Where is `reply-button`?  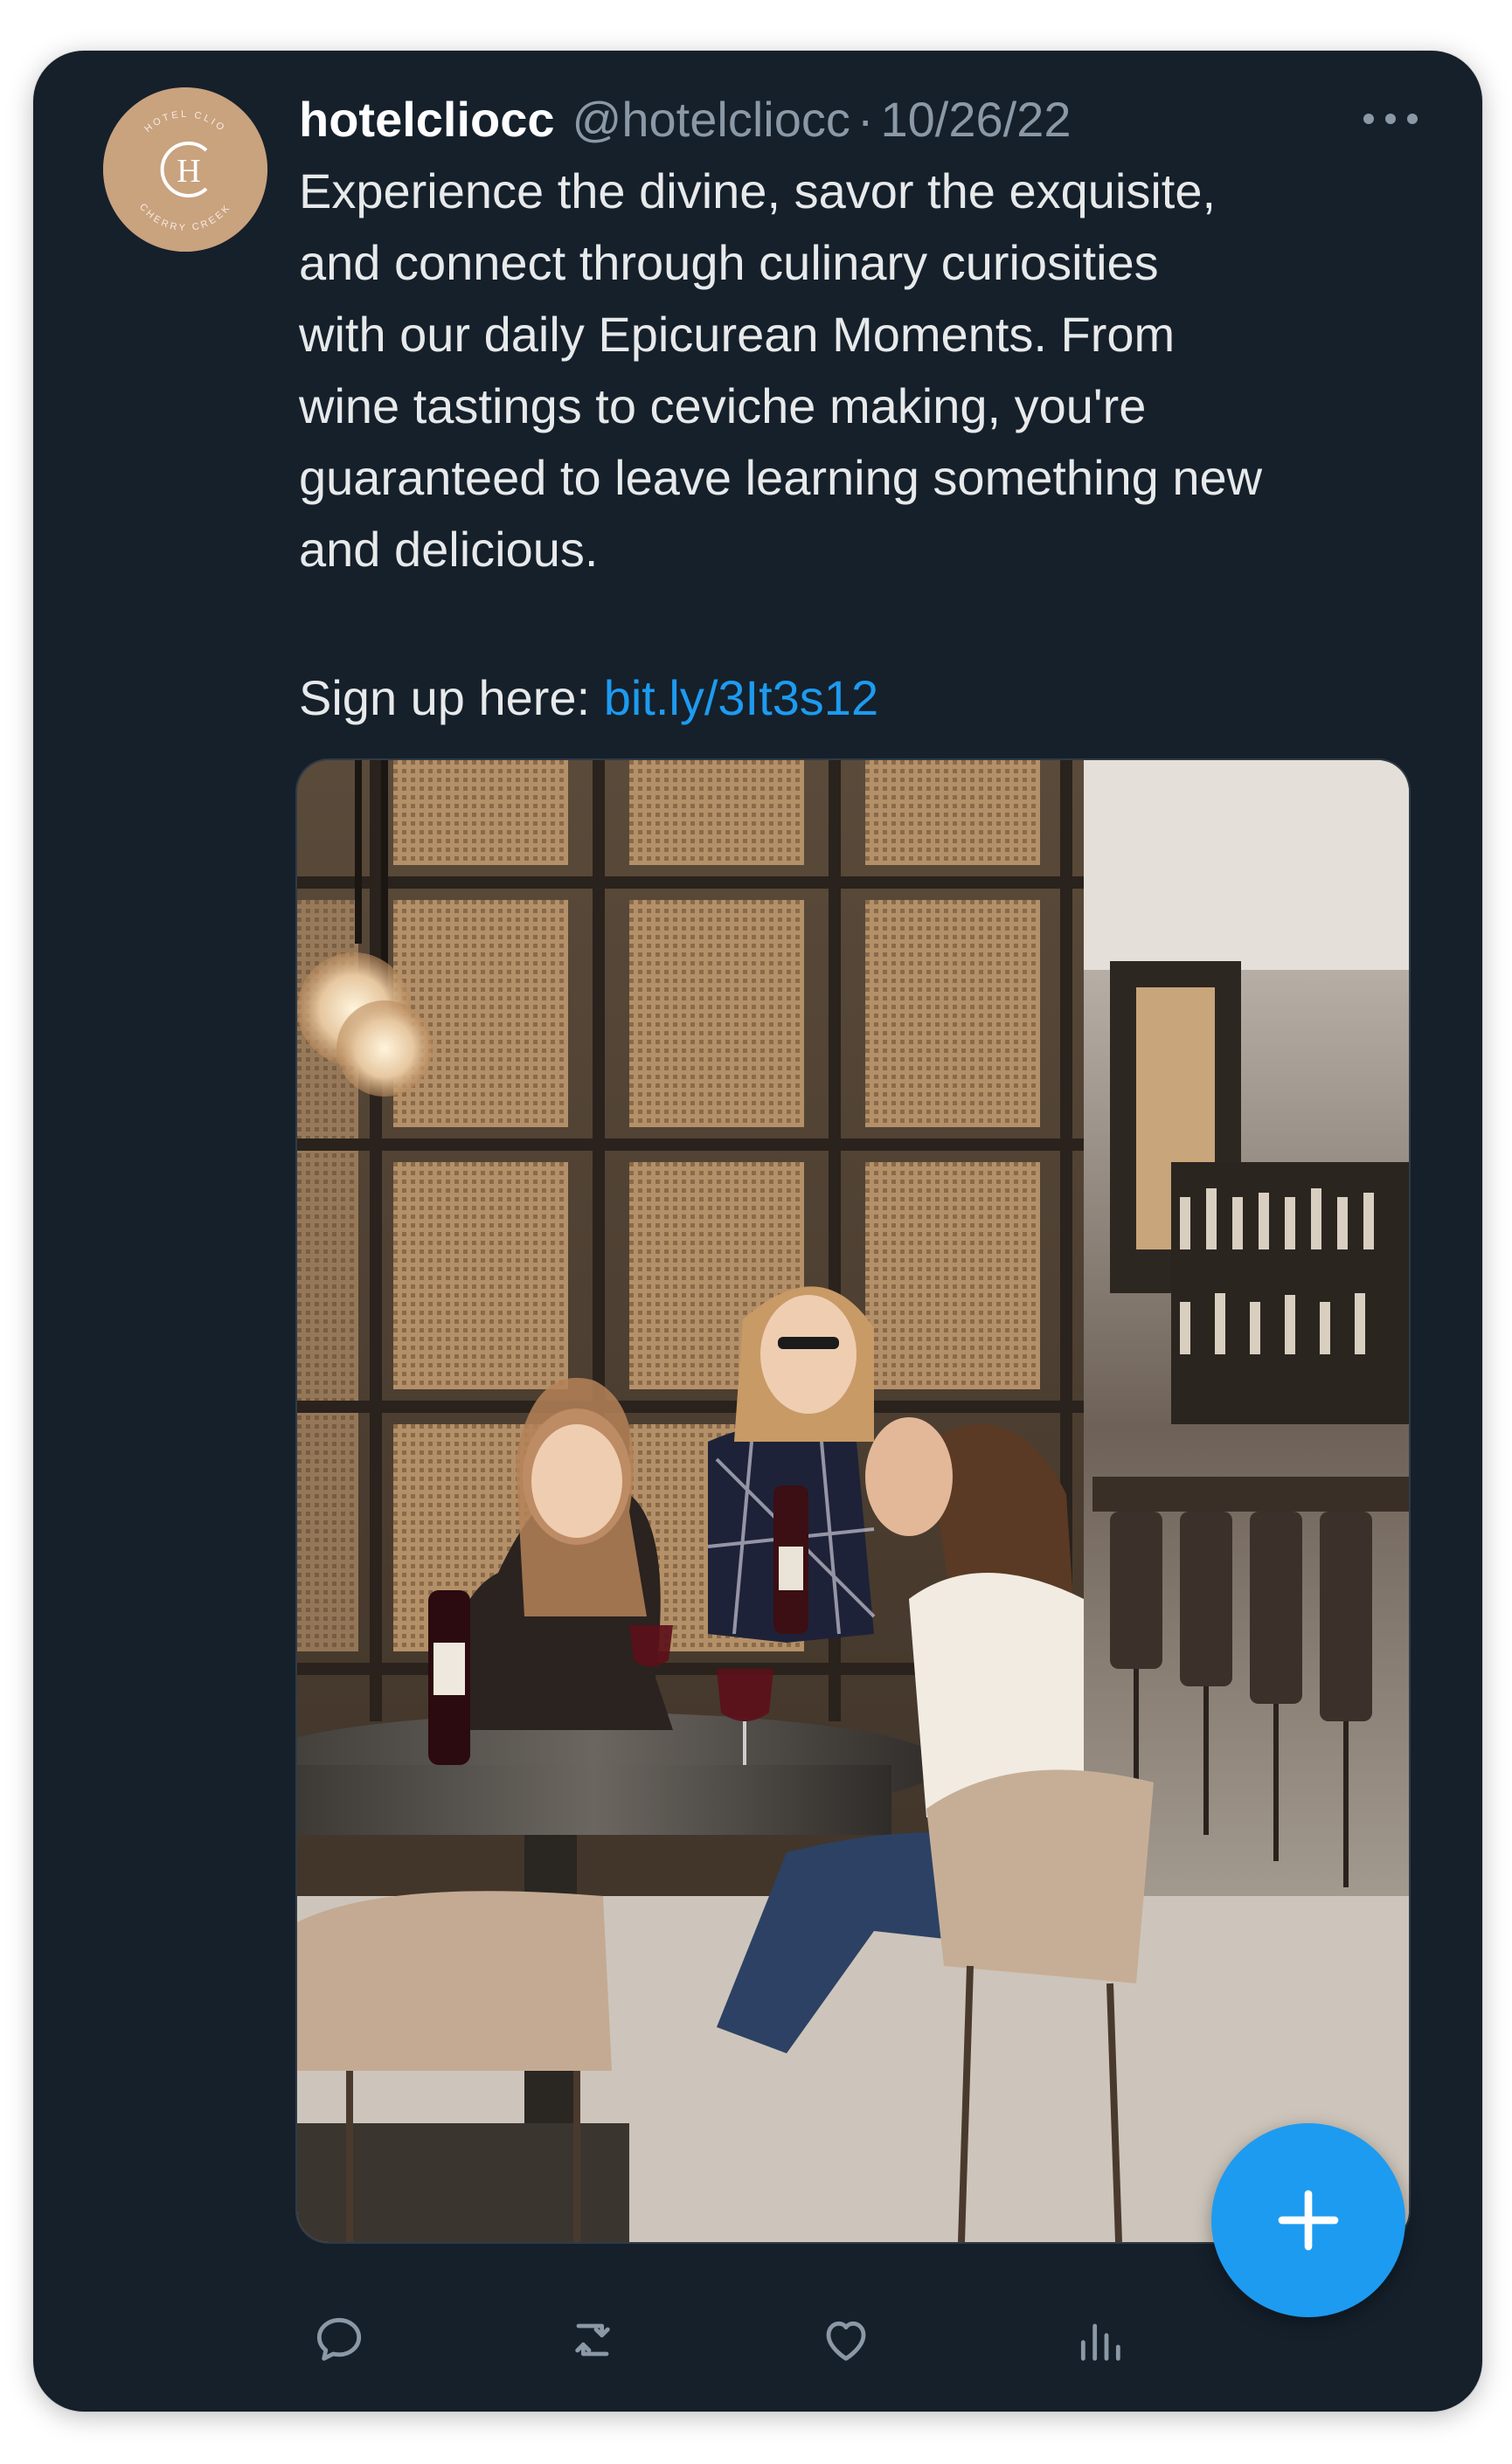
reply-button is located at coordinates (339, 2340).